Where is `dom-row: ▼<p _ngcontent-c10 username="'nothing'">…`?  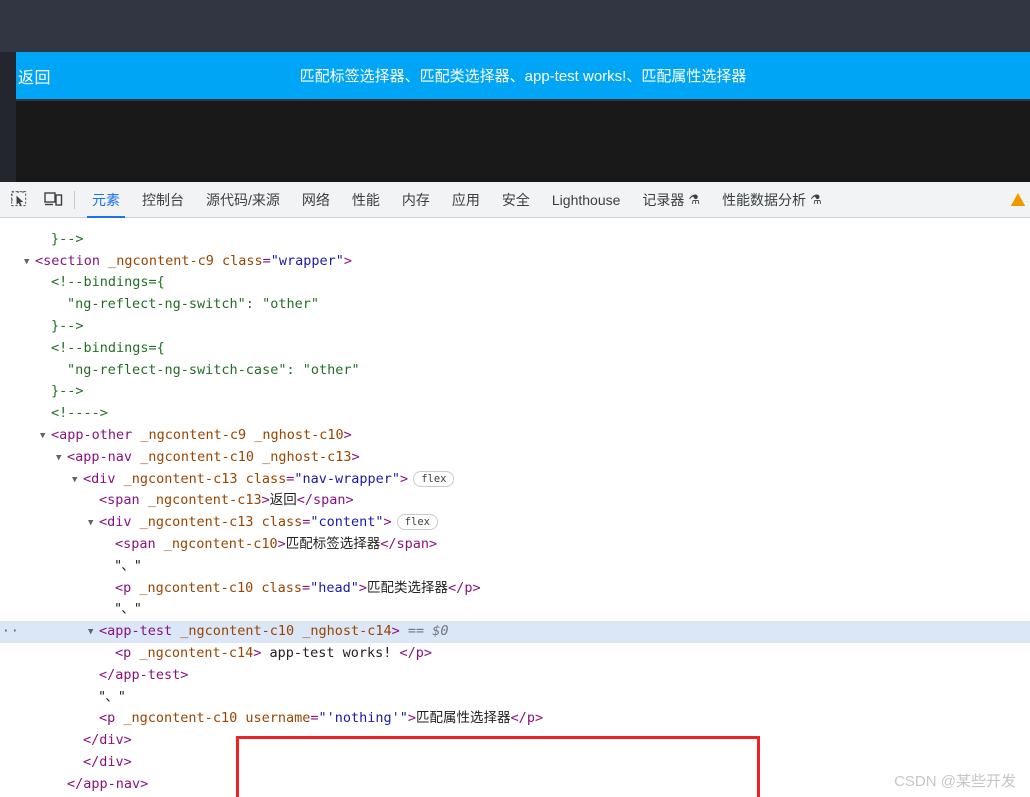 dom-row: ▼<p _ngcontent-c10 username="'nothing'">… is located at coordinates (515, 719).